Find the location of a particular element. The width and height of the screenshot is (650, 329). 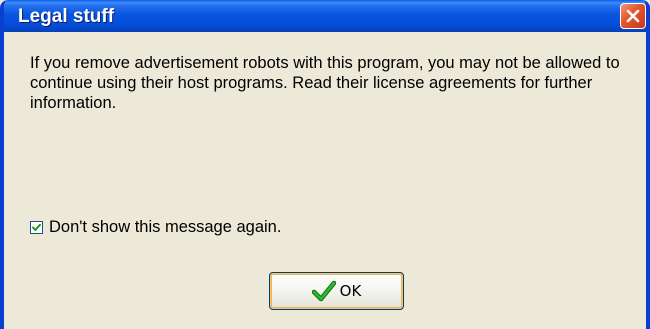

title-bar: Legal stuff is located at coordinates (325, 16).